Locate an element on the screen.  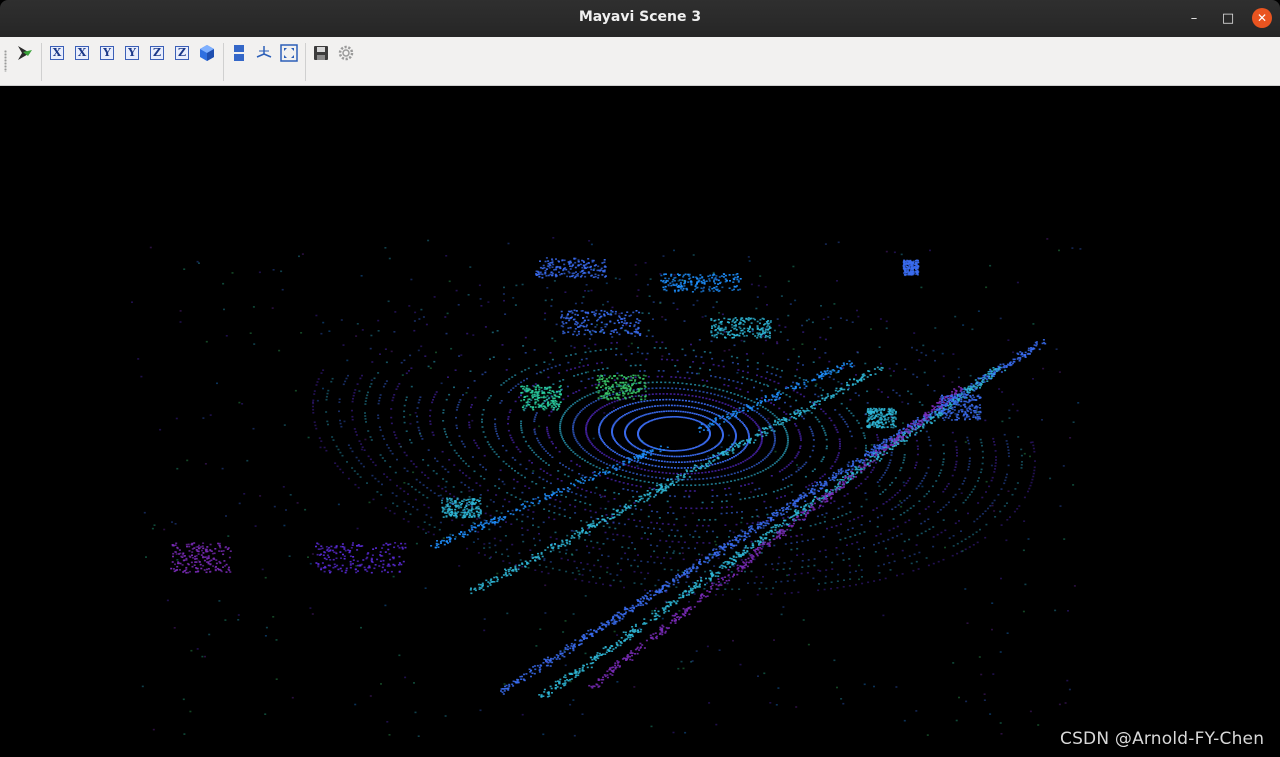
view-x-negative-icon: X is located at coordinates (82, 53).